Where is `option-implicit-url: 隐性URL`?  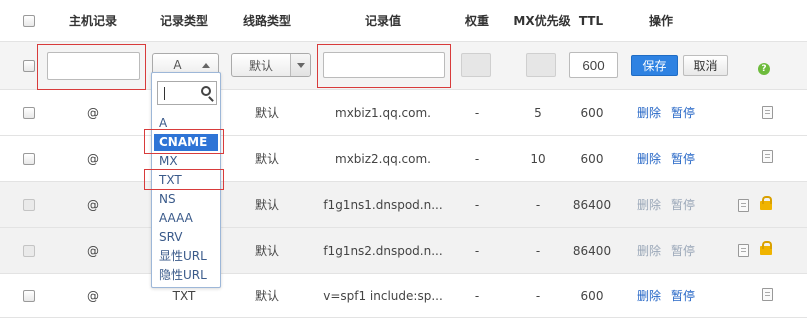
option-implicit-url: 隐性URL is located at coordinates (186, 275).